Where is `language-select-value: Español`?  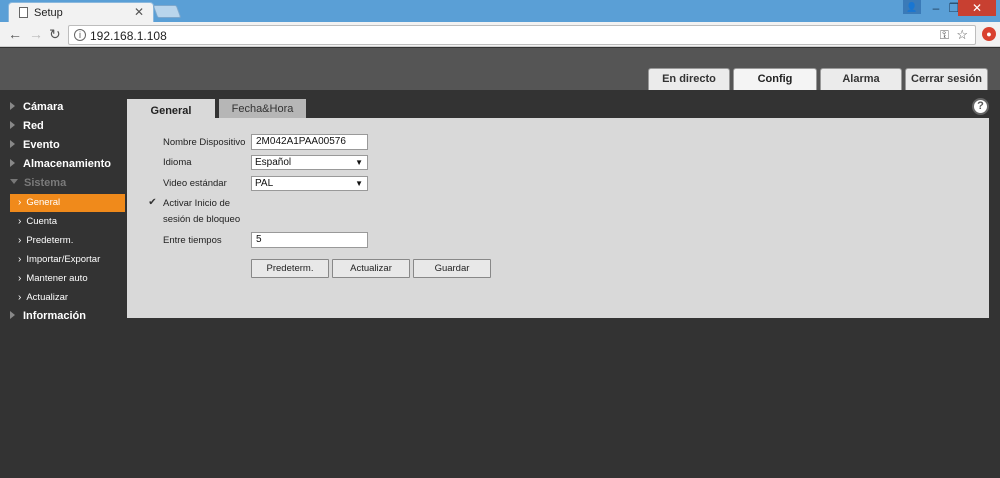
language-select-value: Español is located at coordinates (273, 162).